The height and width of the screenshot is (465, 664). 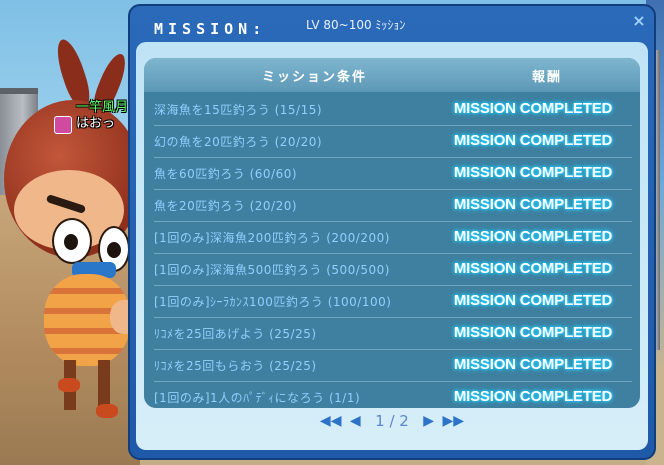 What do you see at coordinates (69, 385) in the screenshot?
I see `shoe-left` at bounding box center [69, 385].